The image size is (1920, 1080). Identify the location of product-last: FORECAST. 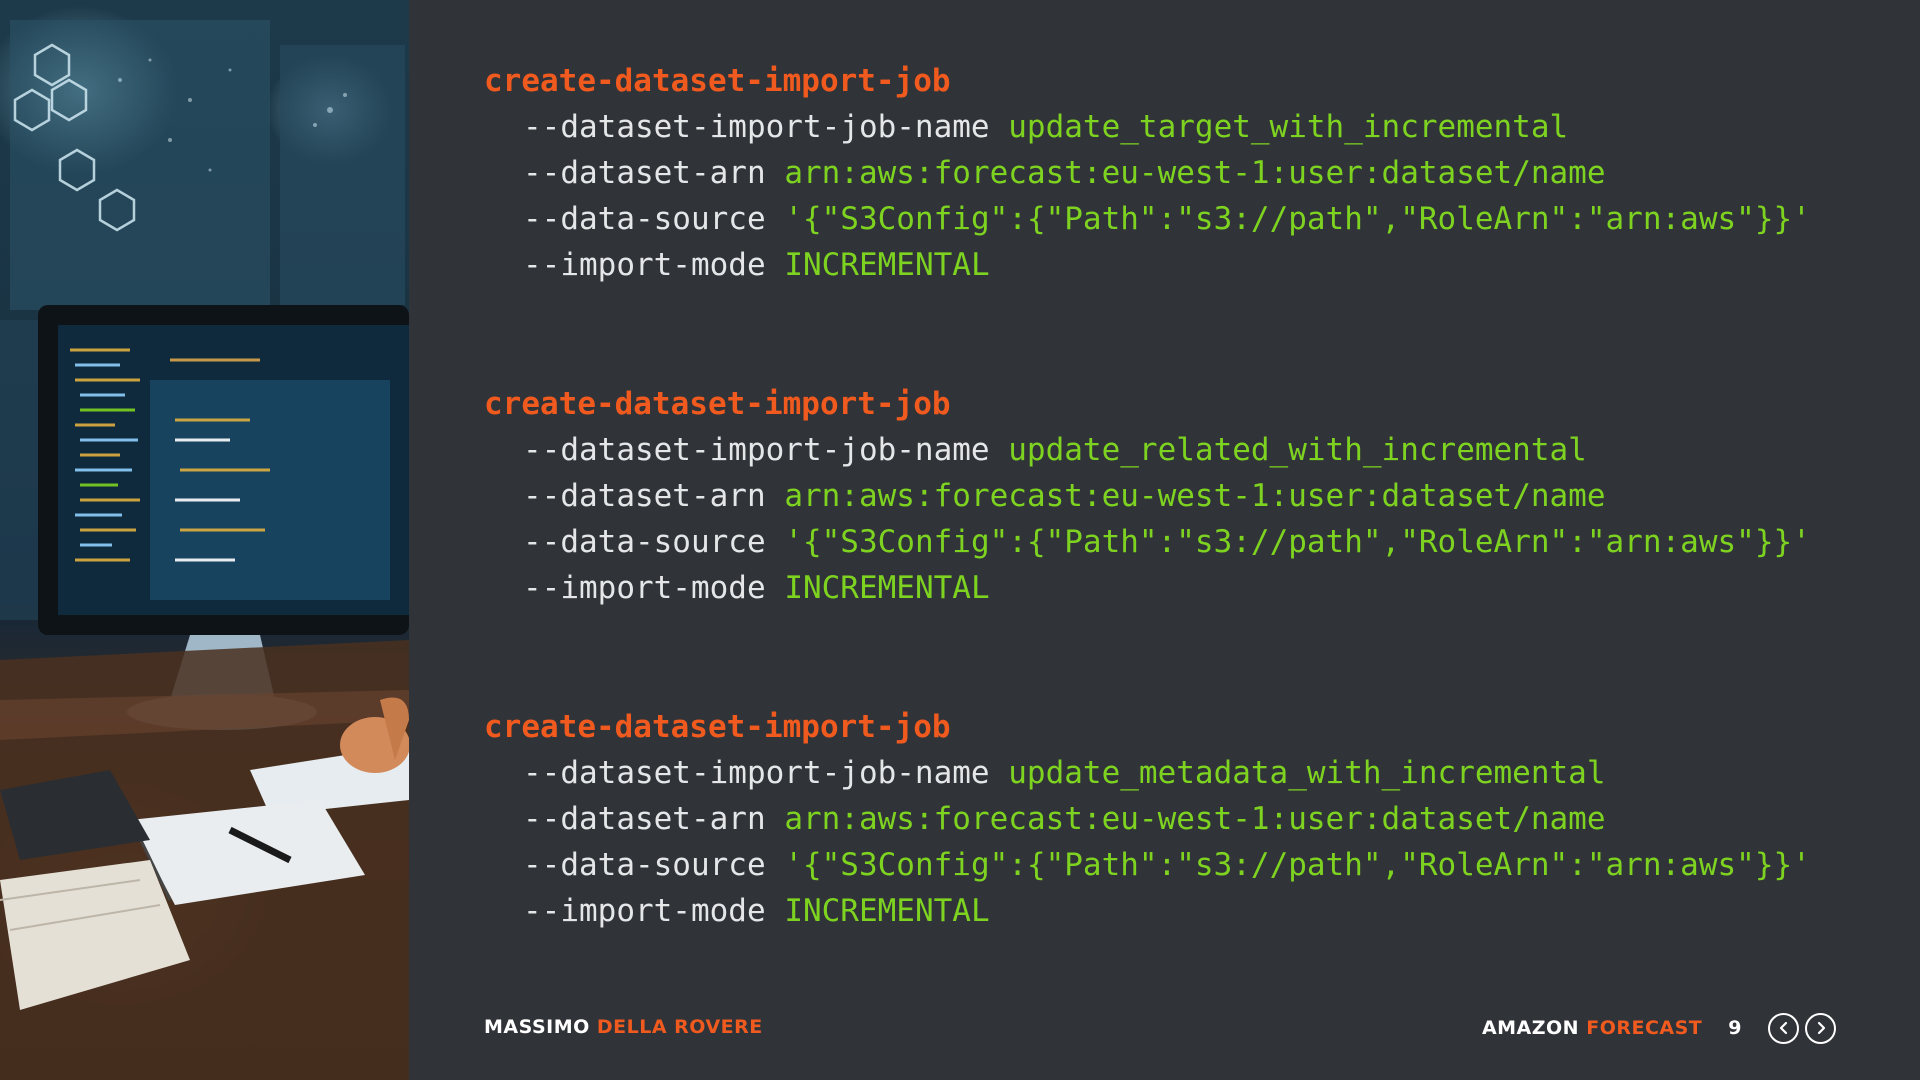
(1644, 1028).